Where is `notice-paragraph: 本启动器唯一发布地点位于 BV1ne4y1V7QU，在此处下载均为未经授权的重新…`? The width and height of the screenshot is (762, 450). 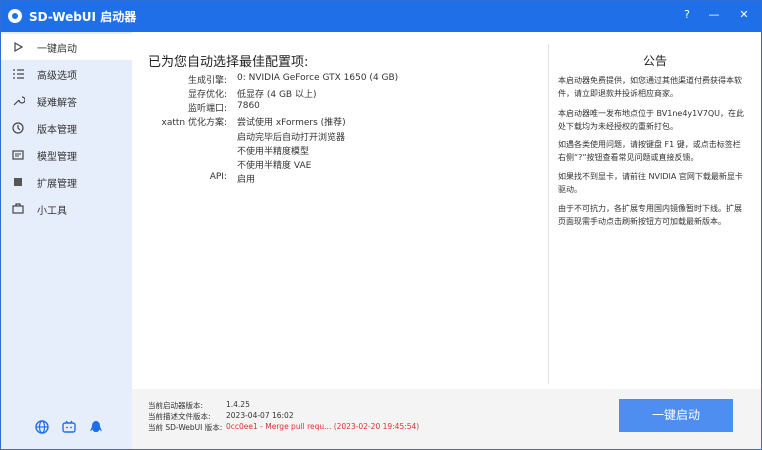 notice-paragraph: 本启动器唯一发布地点位于 BV1ne4y1V7QU，在此处下载均为未经授权的重新… is located at coordinates (651, 120).